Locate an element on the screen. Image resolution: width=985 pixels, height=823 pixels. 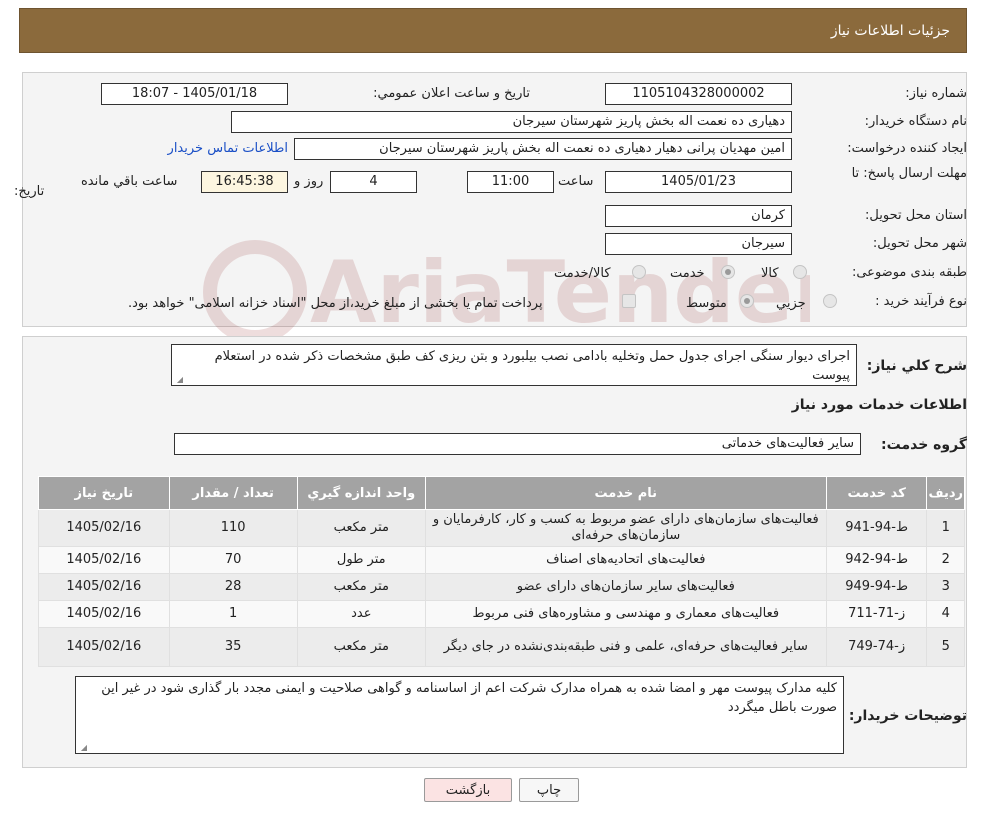
col-quantity: تعداد / مقدار is located at coordinates (233, 493).